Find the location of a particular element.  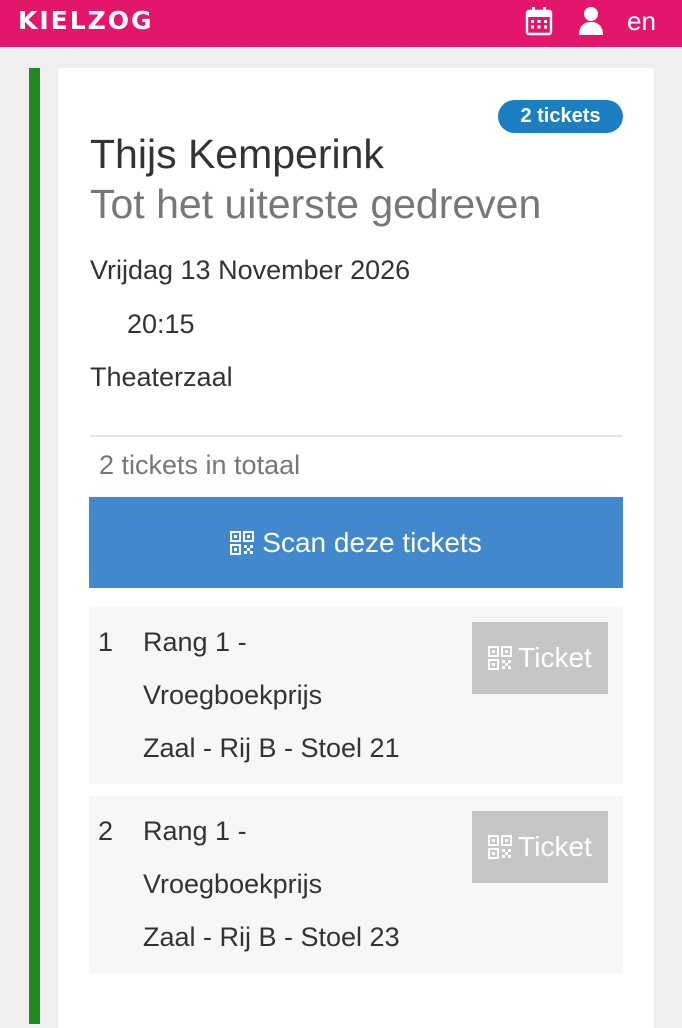

ticket-number: 2 is located at coordinates (106, 831).